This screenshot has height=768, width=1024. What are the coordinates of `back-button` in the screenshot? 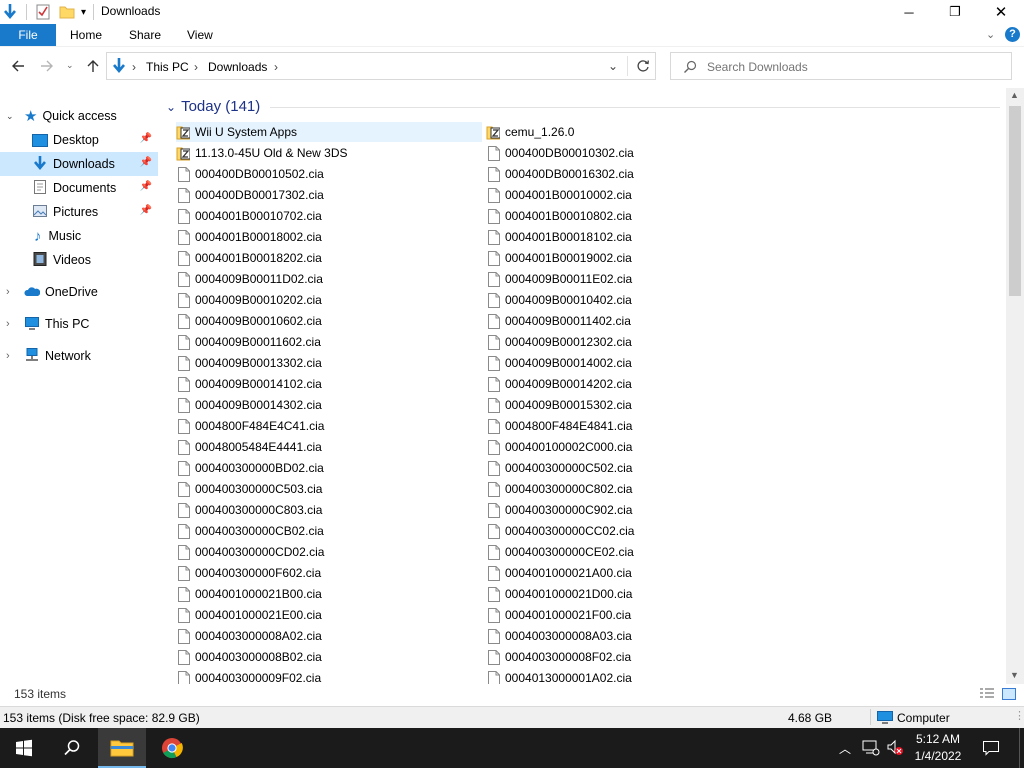 It's located at (18, 68).